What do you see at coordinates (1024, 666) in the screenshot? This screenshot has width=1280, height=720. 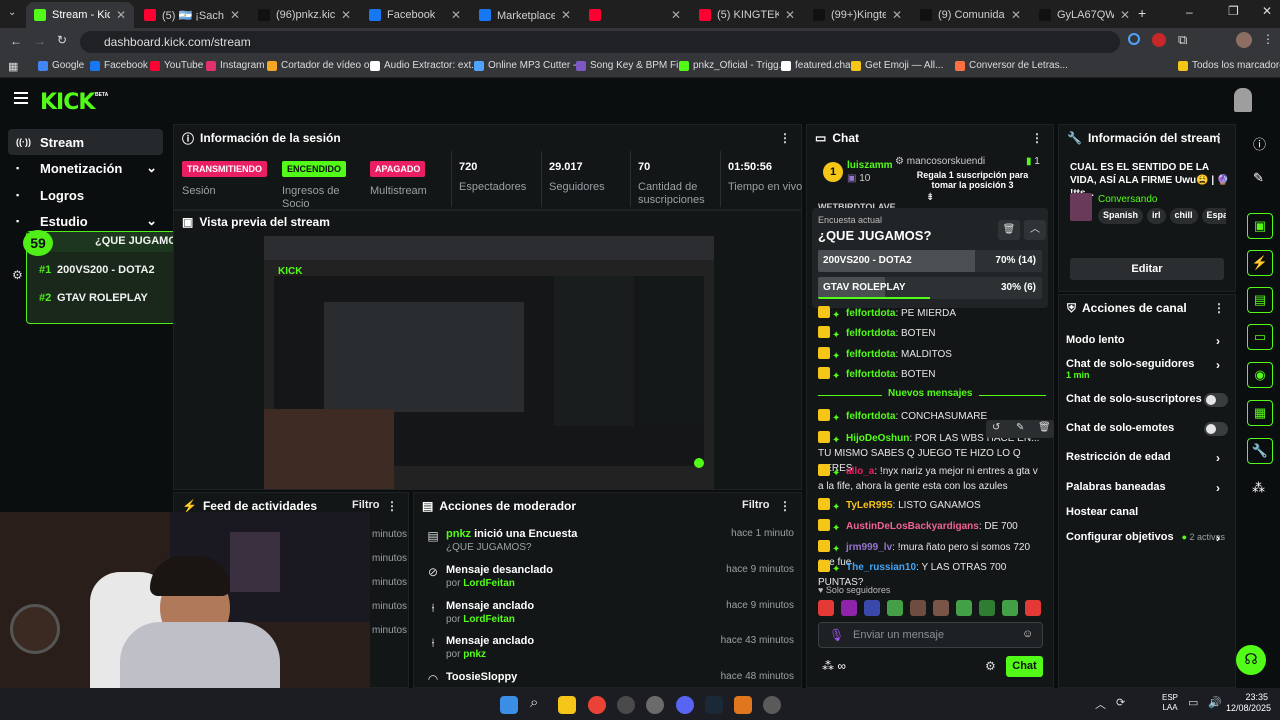 I see `send-chat-button: Chat` at bounding box center [1024, 666].